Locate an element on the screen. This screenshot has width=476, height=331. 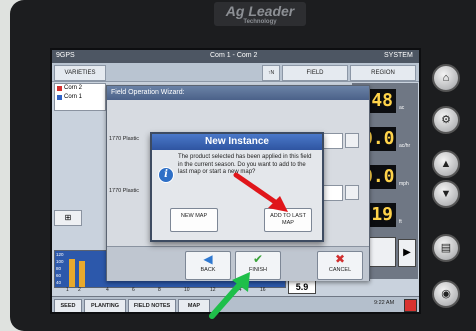
tab-planting: PLANTING is located at coordinates (105, 305).